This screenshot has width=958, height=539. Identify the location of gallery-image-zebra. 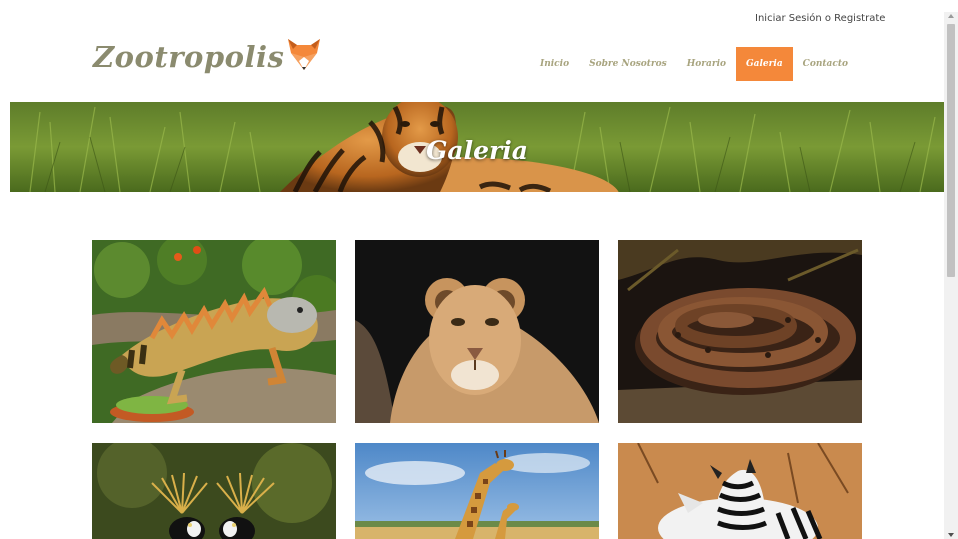
(740, 491).